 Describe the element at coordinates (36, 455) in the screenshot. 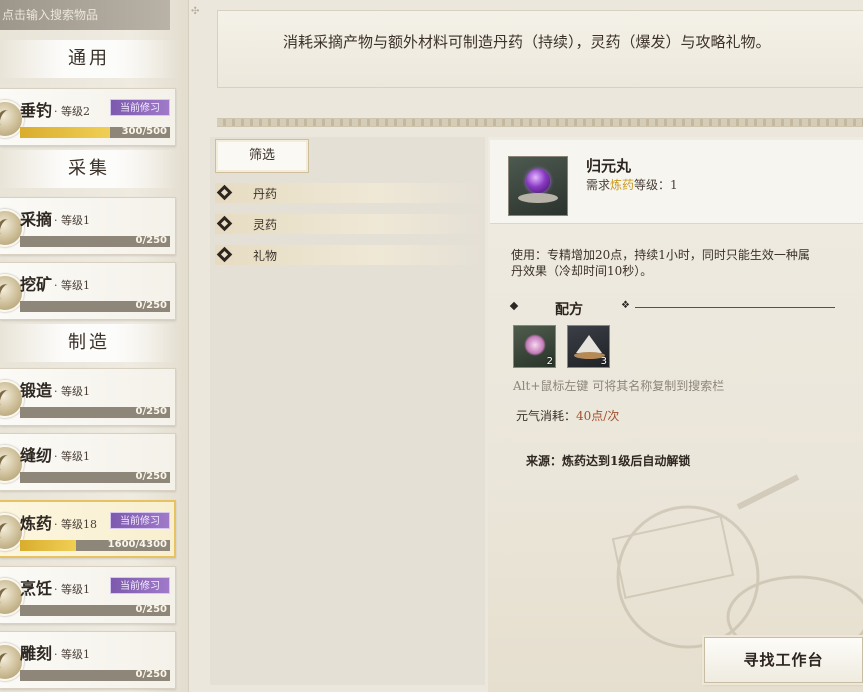

I see `skill-name: 缝纫` at that location.